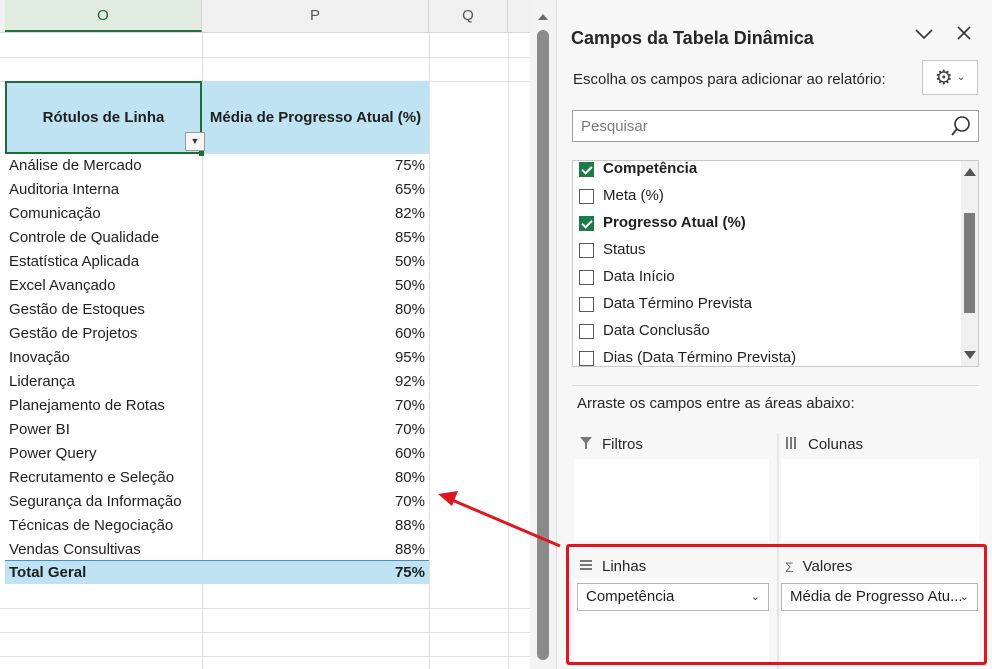  I want to click on pivot-row-label: Power Query, so click(53, 453).